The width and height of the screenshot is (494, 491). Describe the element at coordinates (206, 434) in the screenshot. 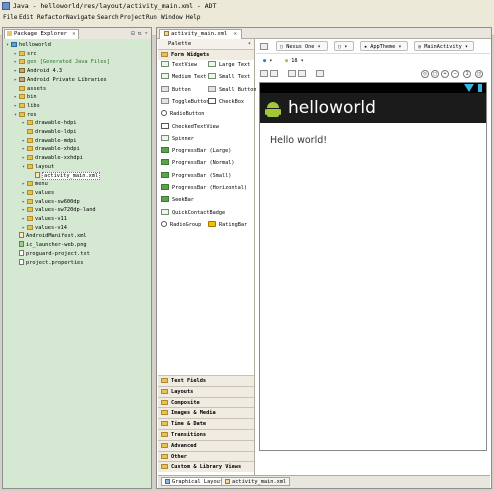

I see `palette-category: Transitions` at that location.